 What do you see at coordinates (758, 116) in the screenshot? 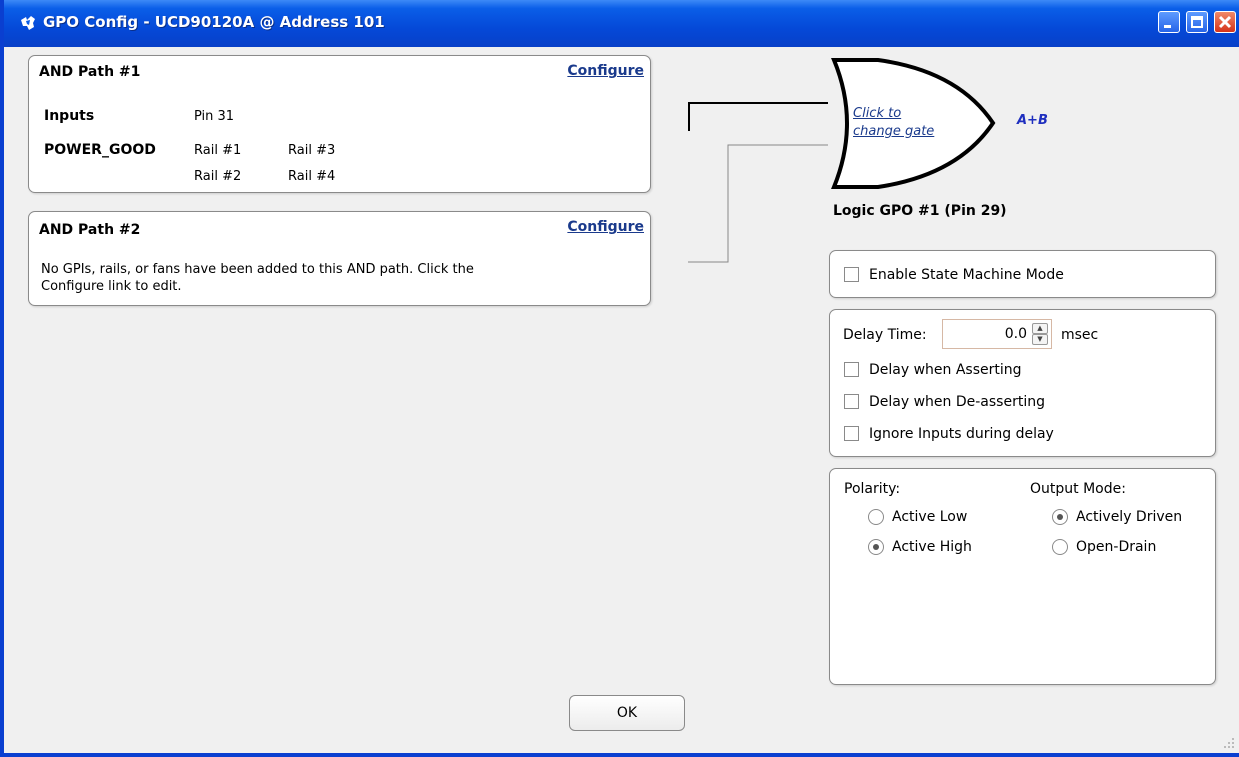
I see `input-wire-a` at bounding box center [758, 116].